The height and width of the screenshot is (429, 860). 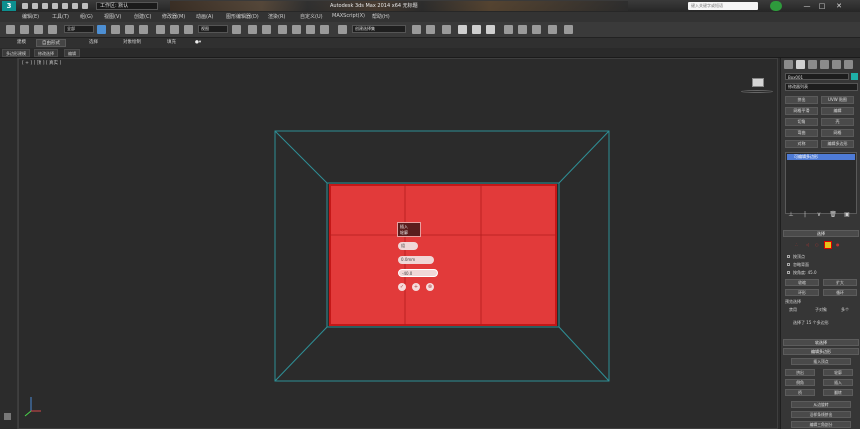 I want to click on polygon-mode-icon, so click(x=828, y=245).